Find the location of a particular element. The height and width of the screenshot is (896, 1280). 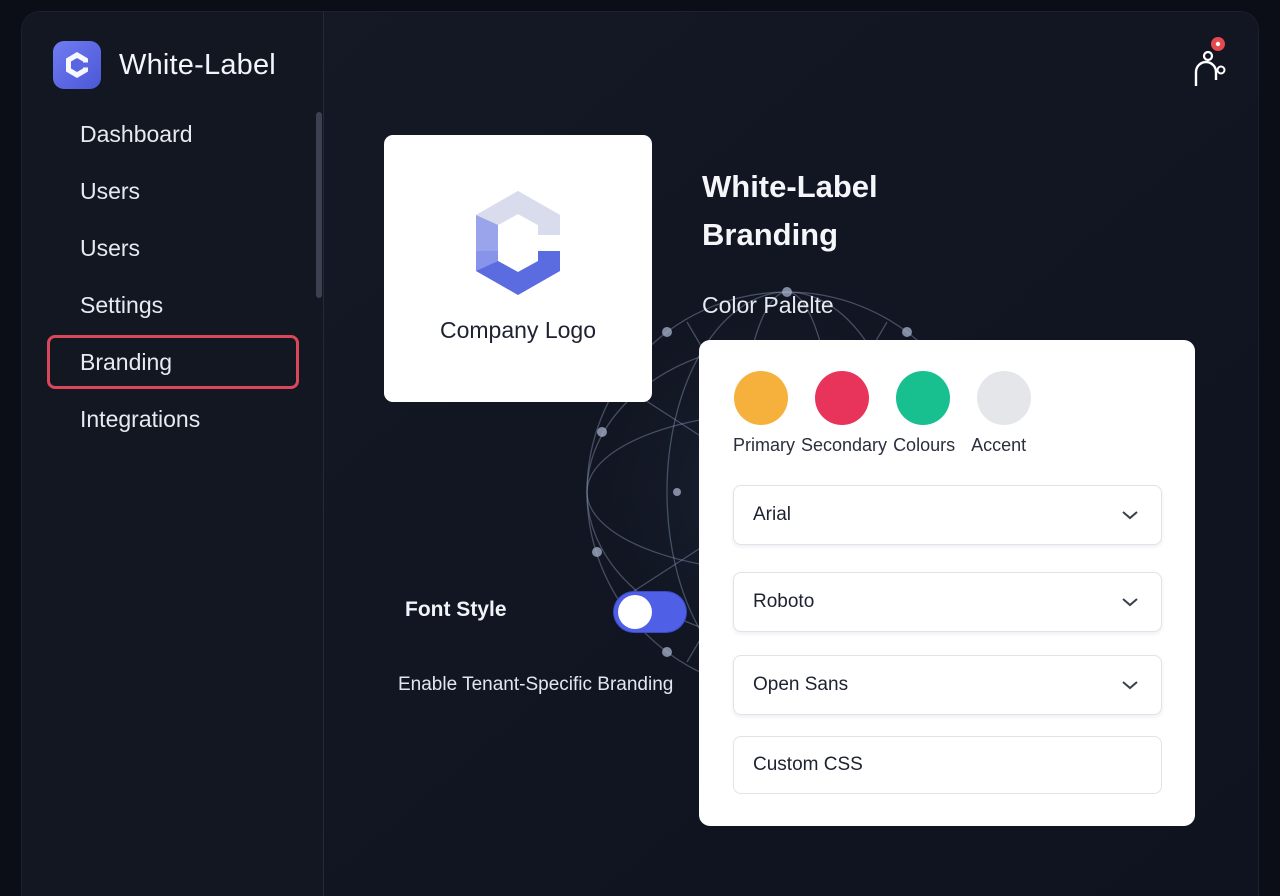

color-swatches is located at coordinates (896, 398).